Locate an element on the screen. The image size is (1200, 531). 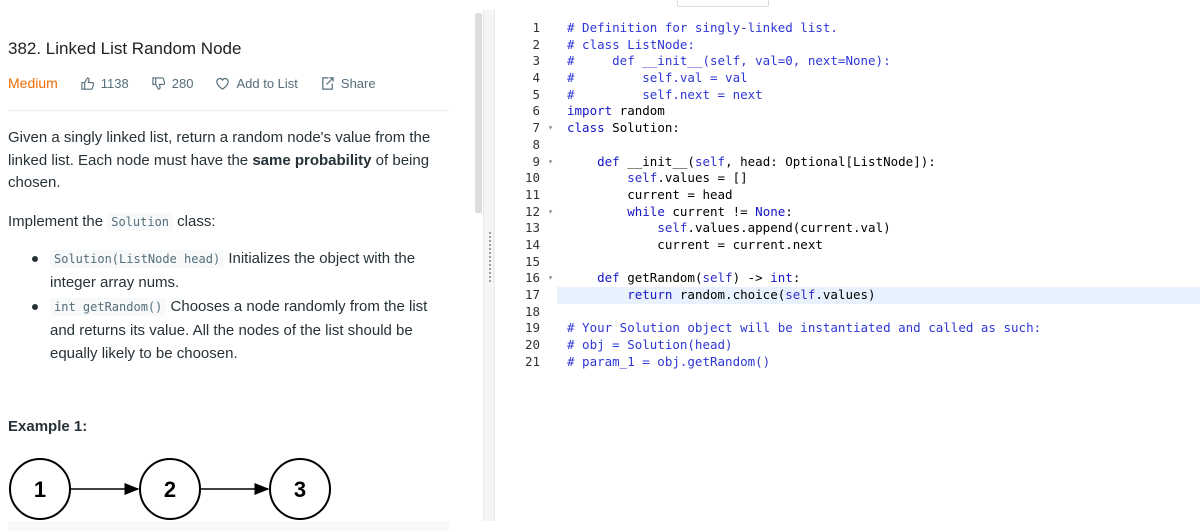
code-line: # self.val = val is located at coordinates (883, 78).